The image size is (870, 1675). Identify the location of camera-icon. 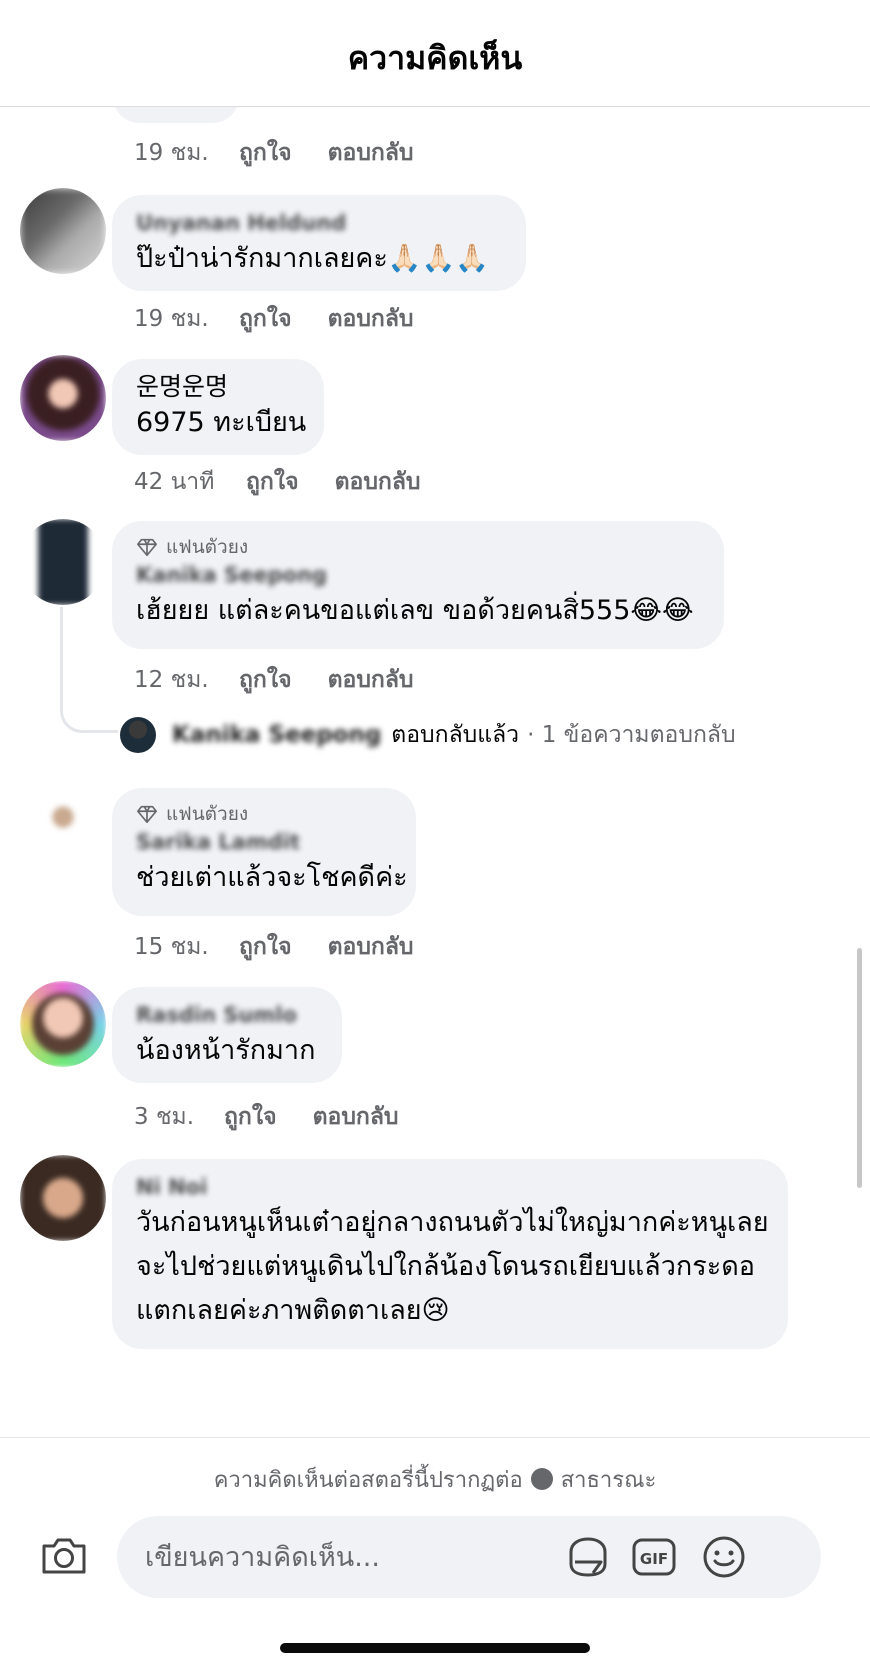
(64, 1556).